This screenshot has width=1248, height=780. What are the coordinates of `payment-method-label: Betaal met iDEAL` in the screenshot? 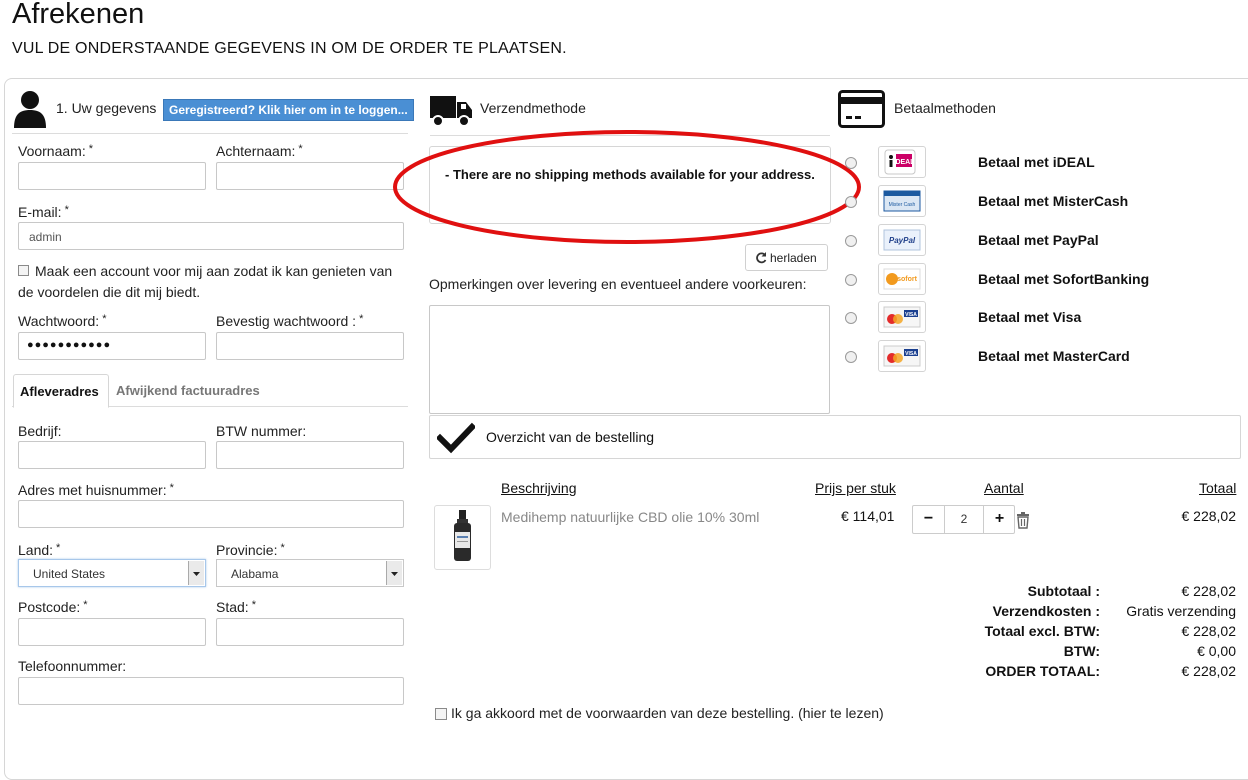 It's located at (1036, 162).